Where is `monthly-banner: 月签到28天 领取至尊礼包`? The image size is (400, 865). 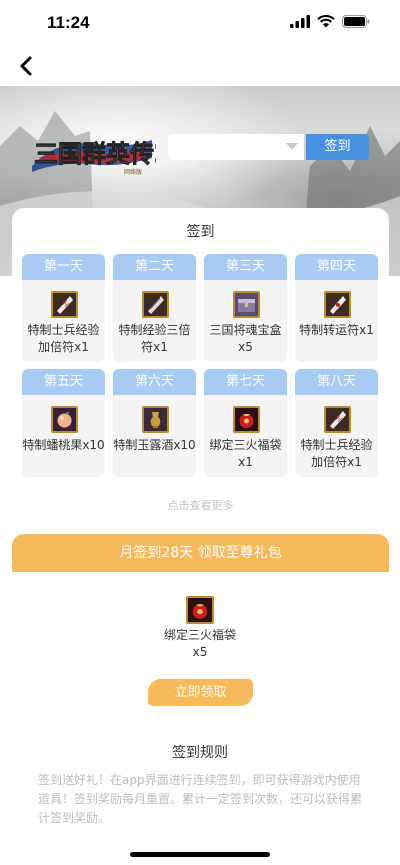 monthly-banner: 月签到28天 领取至尊礼包 is located at coordinates (200, 553).